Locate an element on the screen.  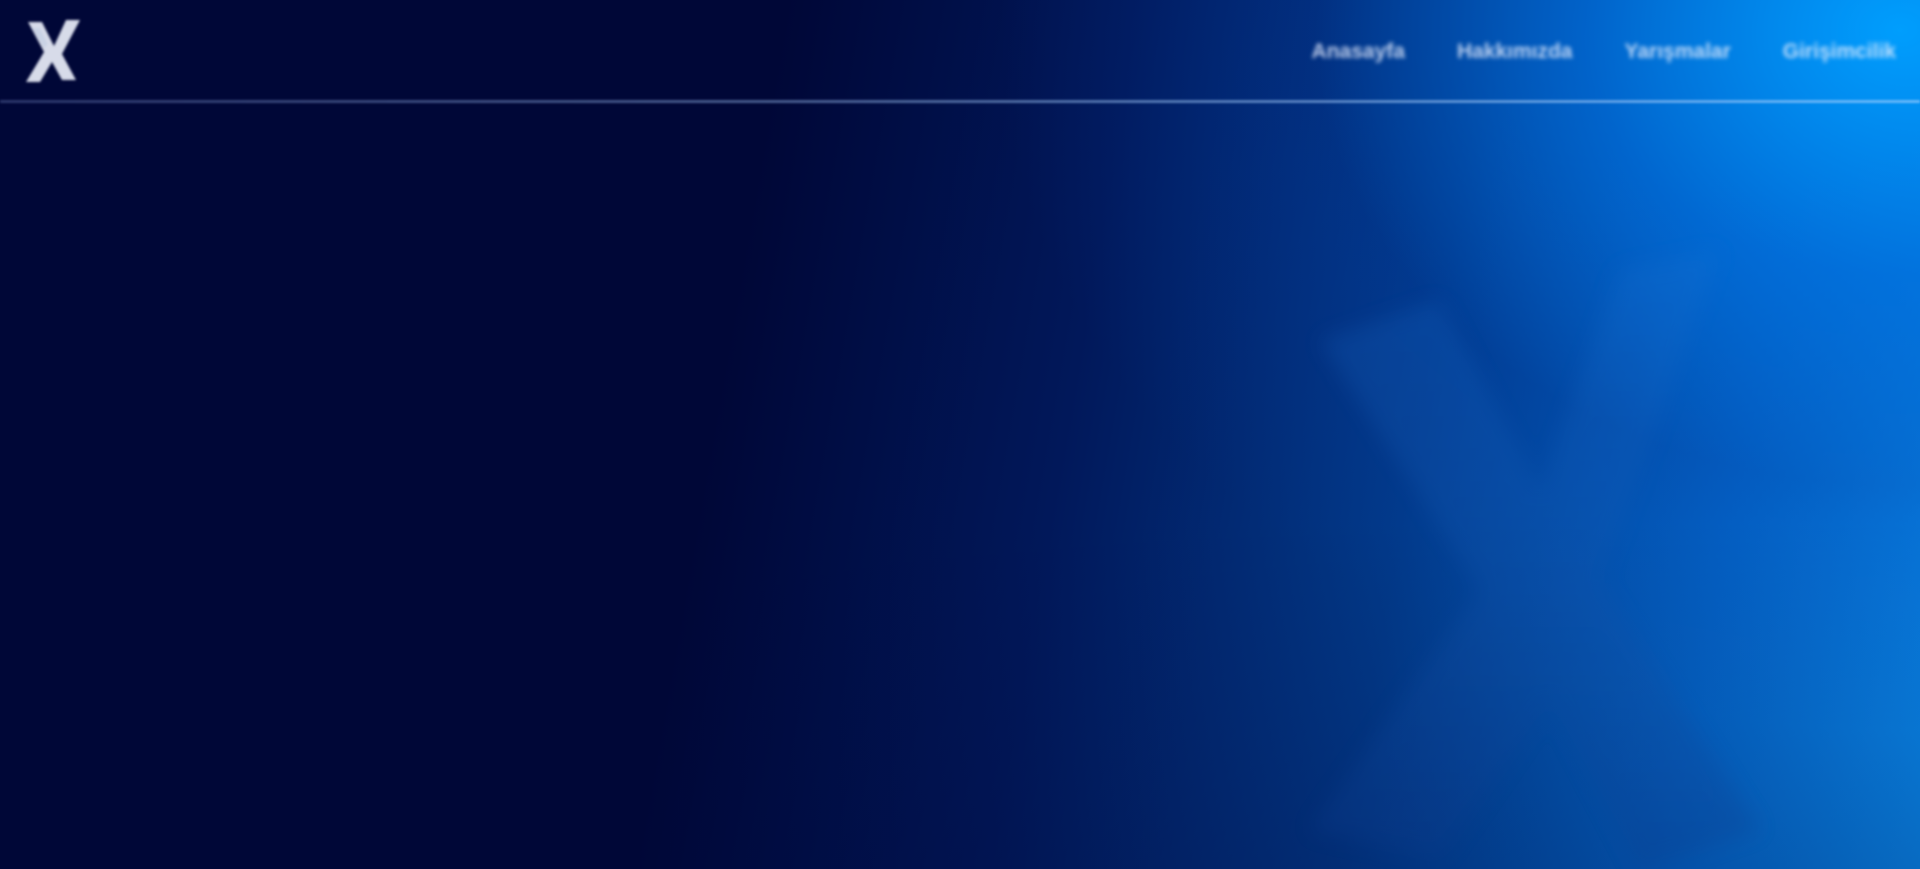
nav-about: Hakkımızda is located at coordinates (1515, 52).